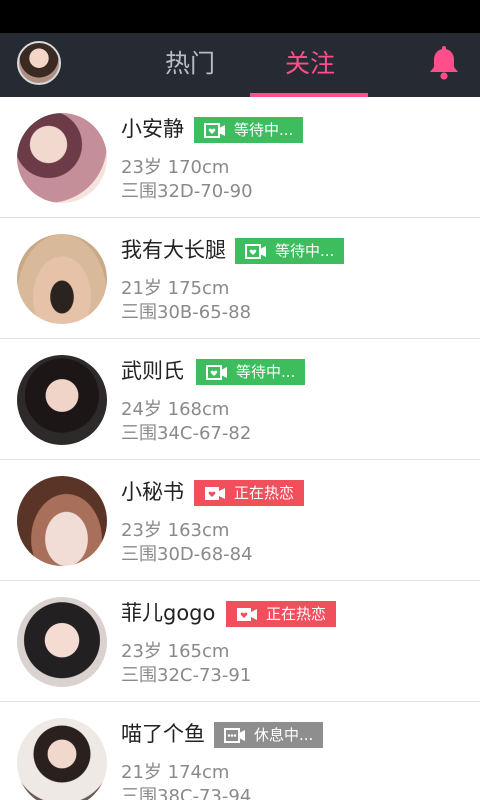  I want to click on user-name: 武则氏, so click(152, 371).